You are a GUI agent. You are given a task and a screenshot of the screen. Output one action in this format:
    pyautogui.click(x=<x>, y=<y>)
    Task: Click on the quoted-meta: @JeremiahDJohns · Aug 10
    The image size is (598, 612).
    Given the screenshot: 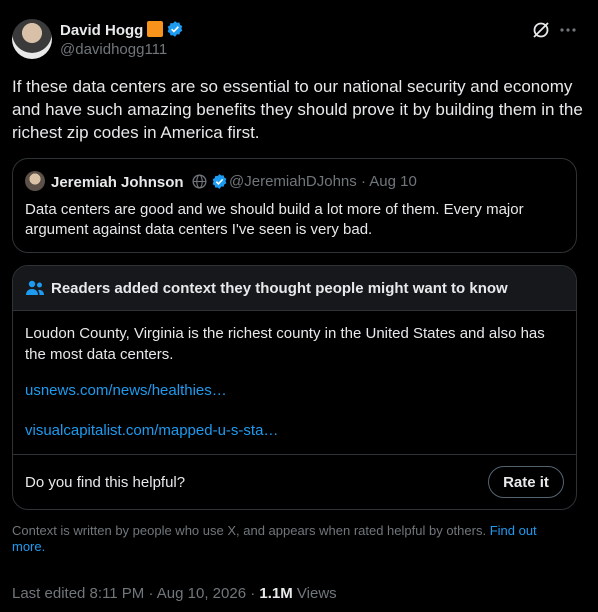 What is the action you would take?
    pyautogui.click(x=323, y=181)
    